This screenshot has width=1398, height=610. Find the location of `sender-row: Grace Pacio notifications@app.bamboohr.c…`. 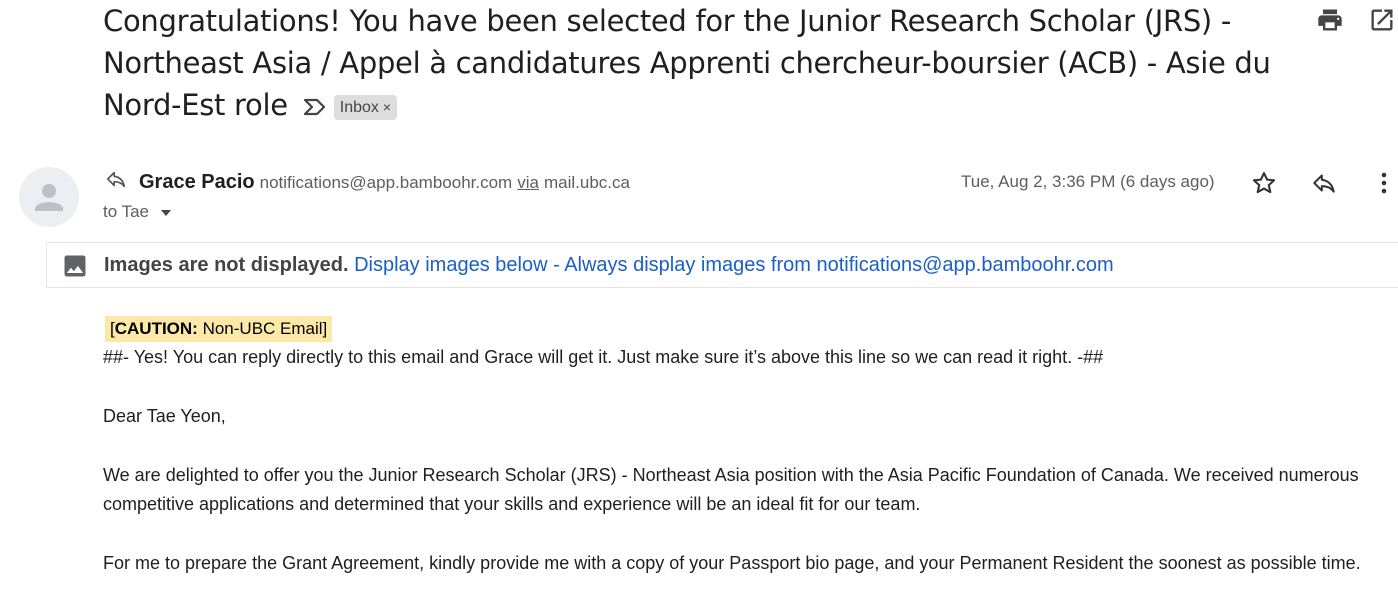

sender-row: Grace Pacio notifications@app.bamboohr.c… is located at coordinates (366, 183).